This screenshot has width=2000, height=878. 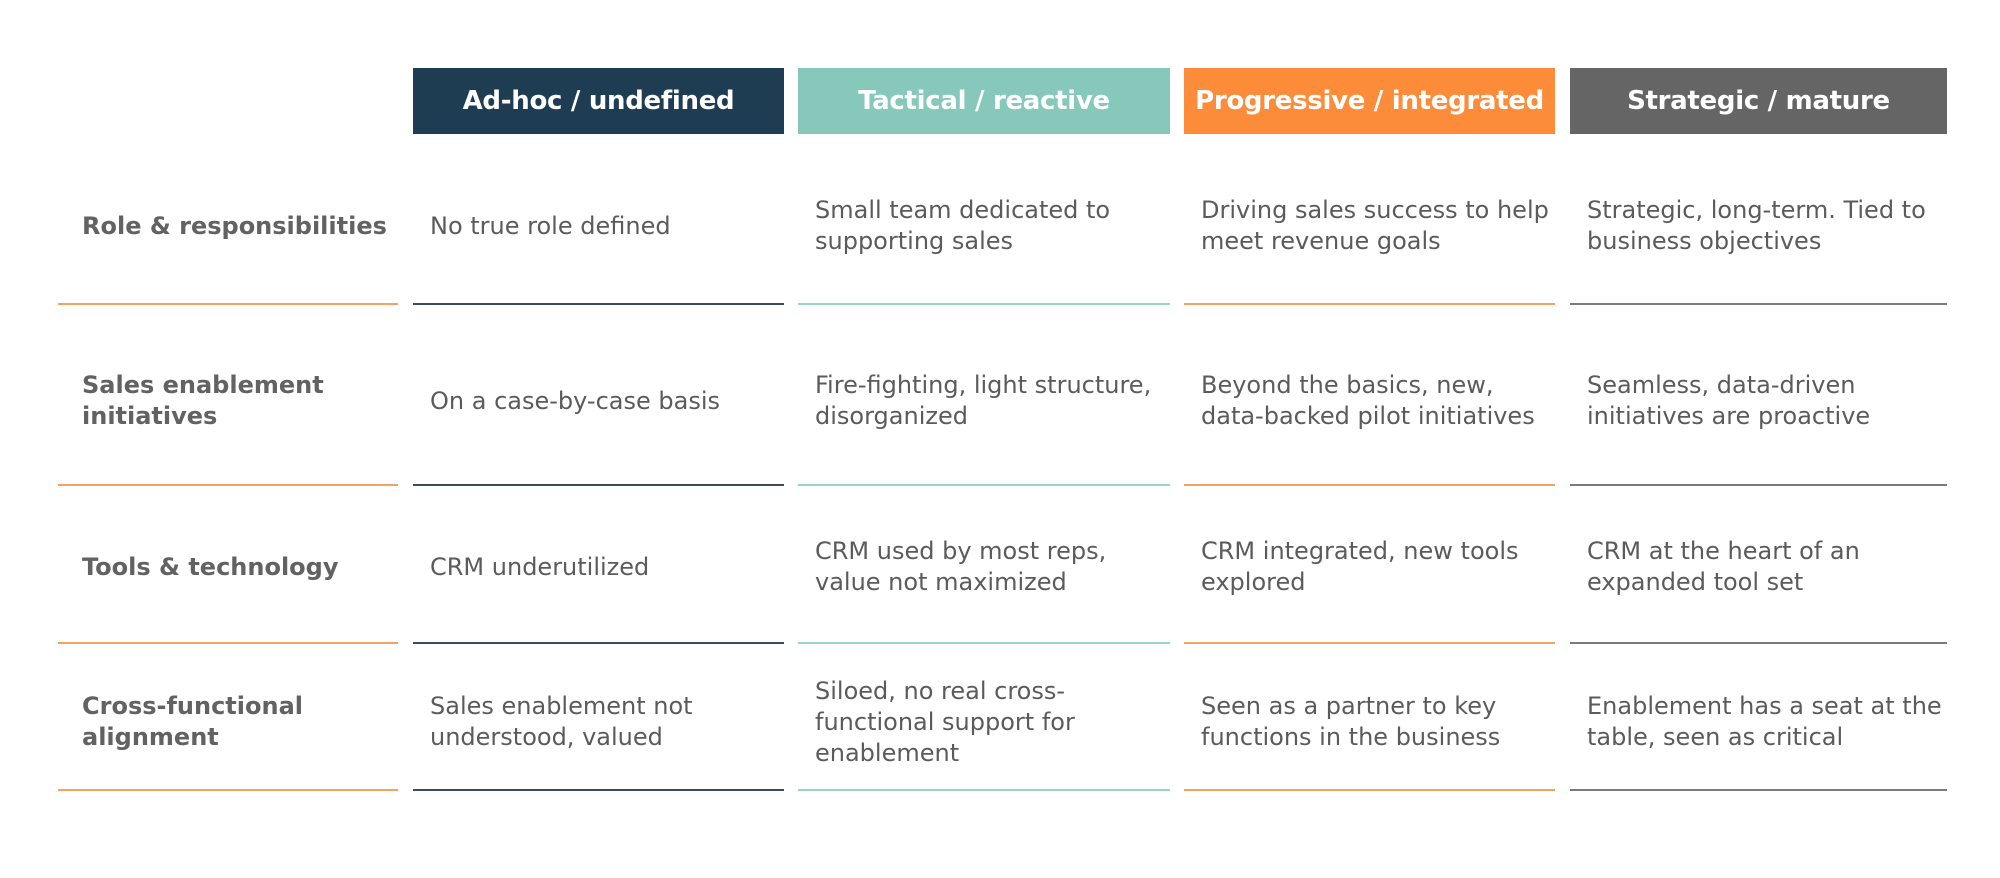 What do you see at coordinates (963, 225) in the screenshot?
I see `table-cell: Small team dedicated to supporting sales` at bounding box center [963, 225].